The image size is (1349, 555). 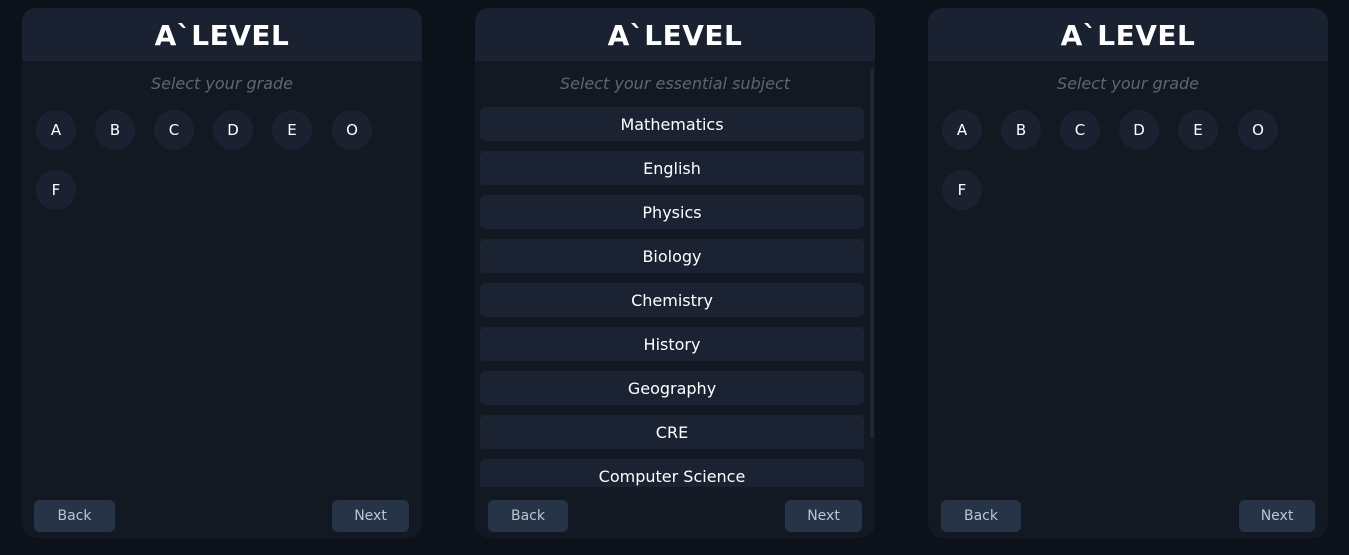 I want to click on subject-option-physics: Physics, so click(x=672, y=212).